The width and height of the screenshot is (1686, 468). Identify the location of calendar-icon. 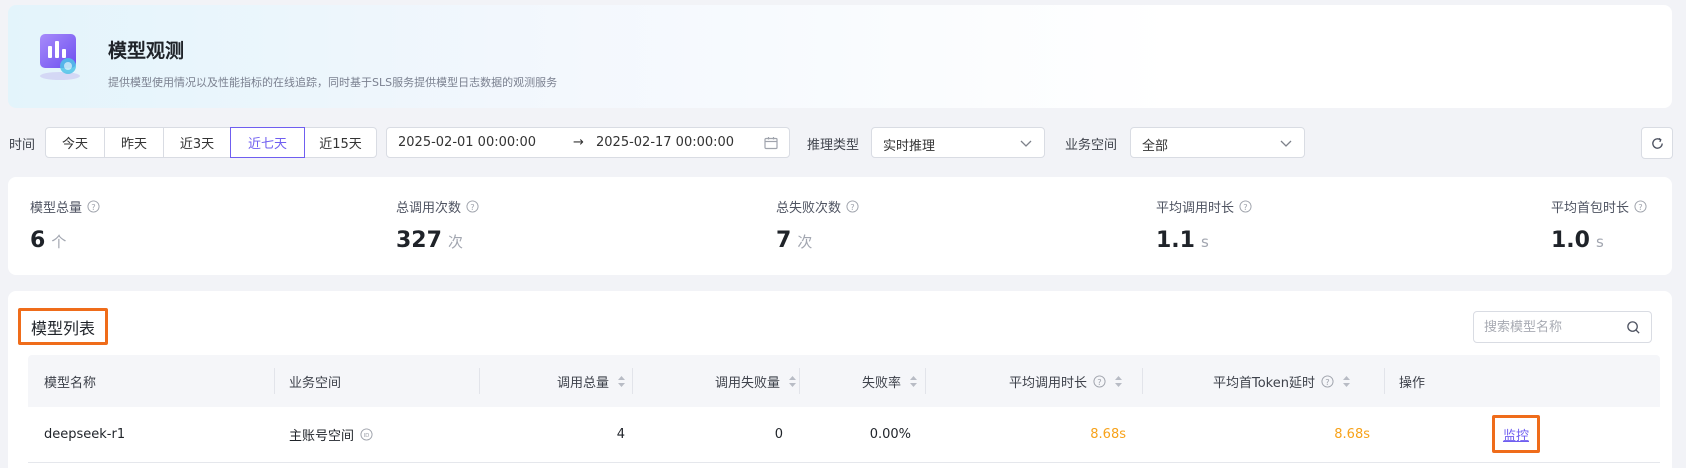
(771, 143).